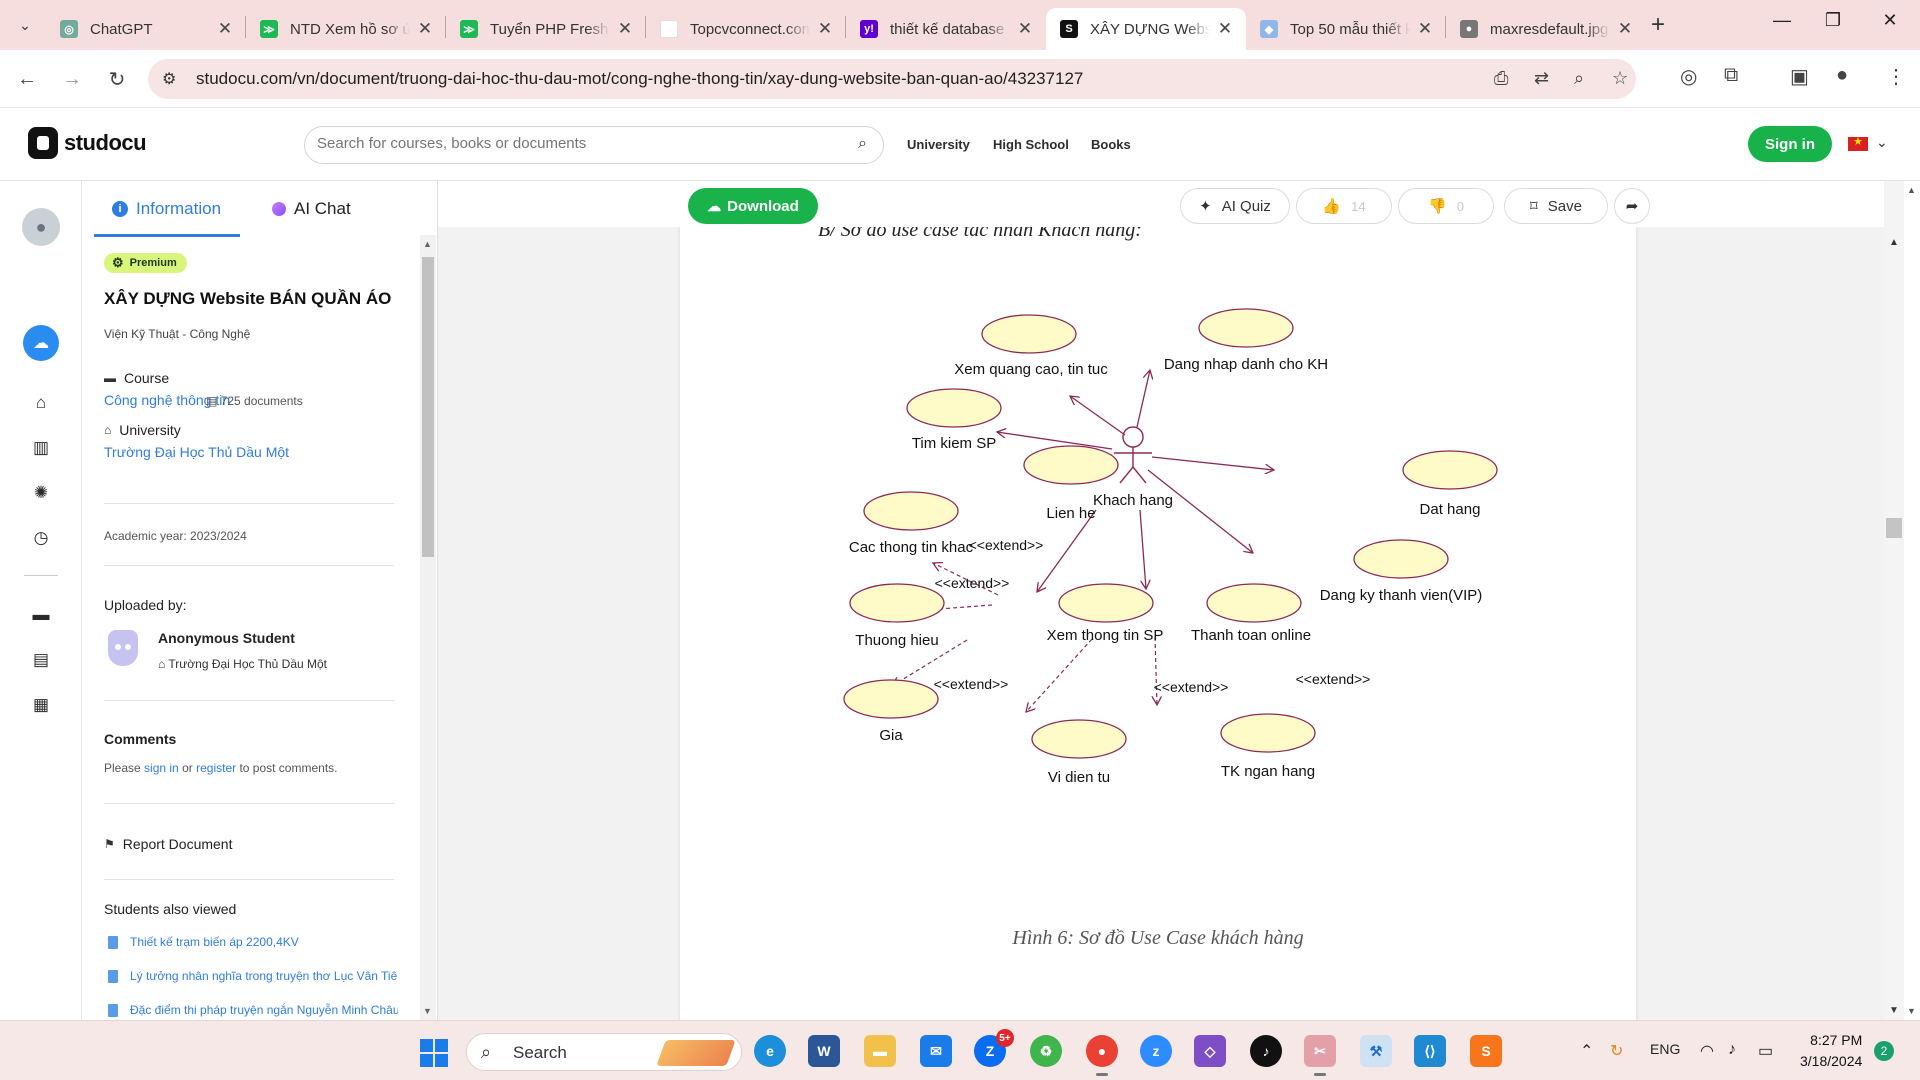 The height and width of the screenshot is (1080, 1920). What do you see at coordinates (1620, 78) in the screenshot?
I see `bookmark-star-icon: ☆` at bounding box center [1620, 78].